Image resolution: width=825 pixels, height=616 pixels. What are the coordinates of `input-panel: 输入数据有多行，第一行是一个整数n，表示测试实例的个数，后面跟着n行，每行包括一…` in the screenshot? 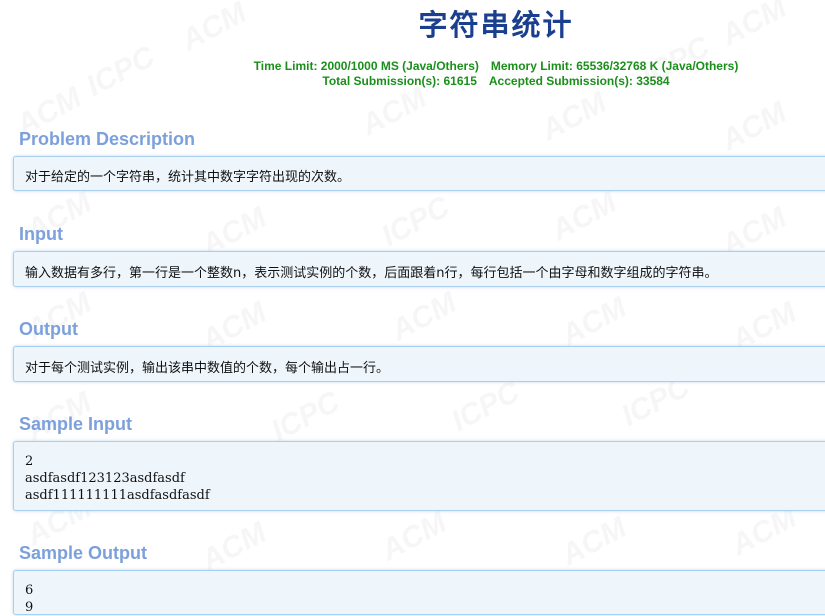 It's located at (419, 269).